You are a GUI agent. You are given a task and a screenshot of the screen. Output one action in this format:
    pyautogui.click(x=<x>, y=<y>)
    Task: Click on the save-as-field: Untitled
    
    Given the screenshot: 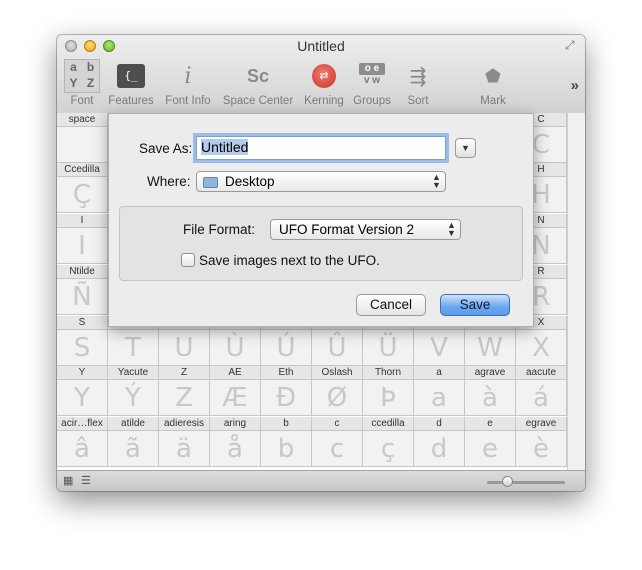 What is the action you would take?
    pyautogui.click(x=321, y=148)
    